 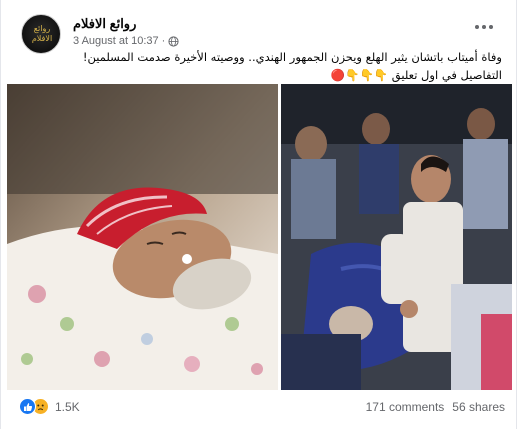 What do you see at coordinates (104, 24) in the screenshot?
I see `page-name-link: روائع الافلام` at bounding box center [104, 24].